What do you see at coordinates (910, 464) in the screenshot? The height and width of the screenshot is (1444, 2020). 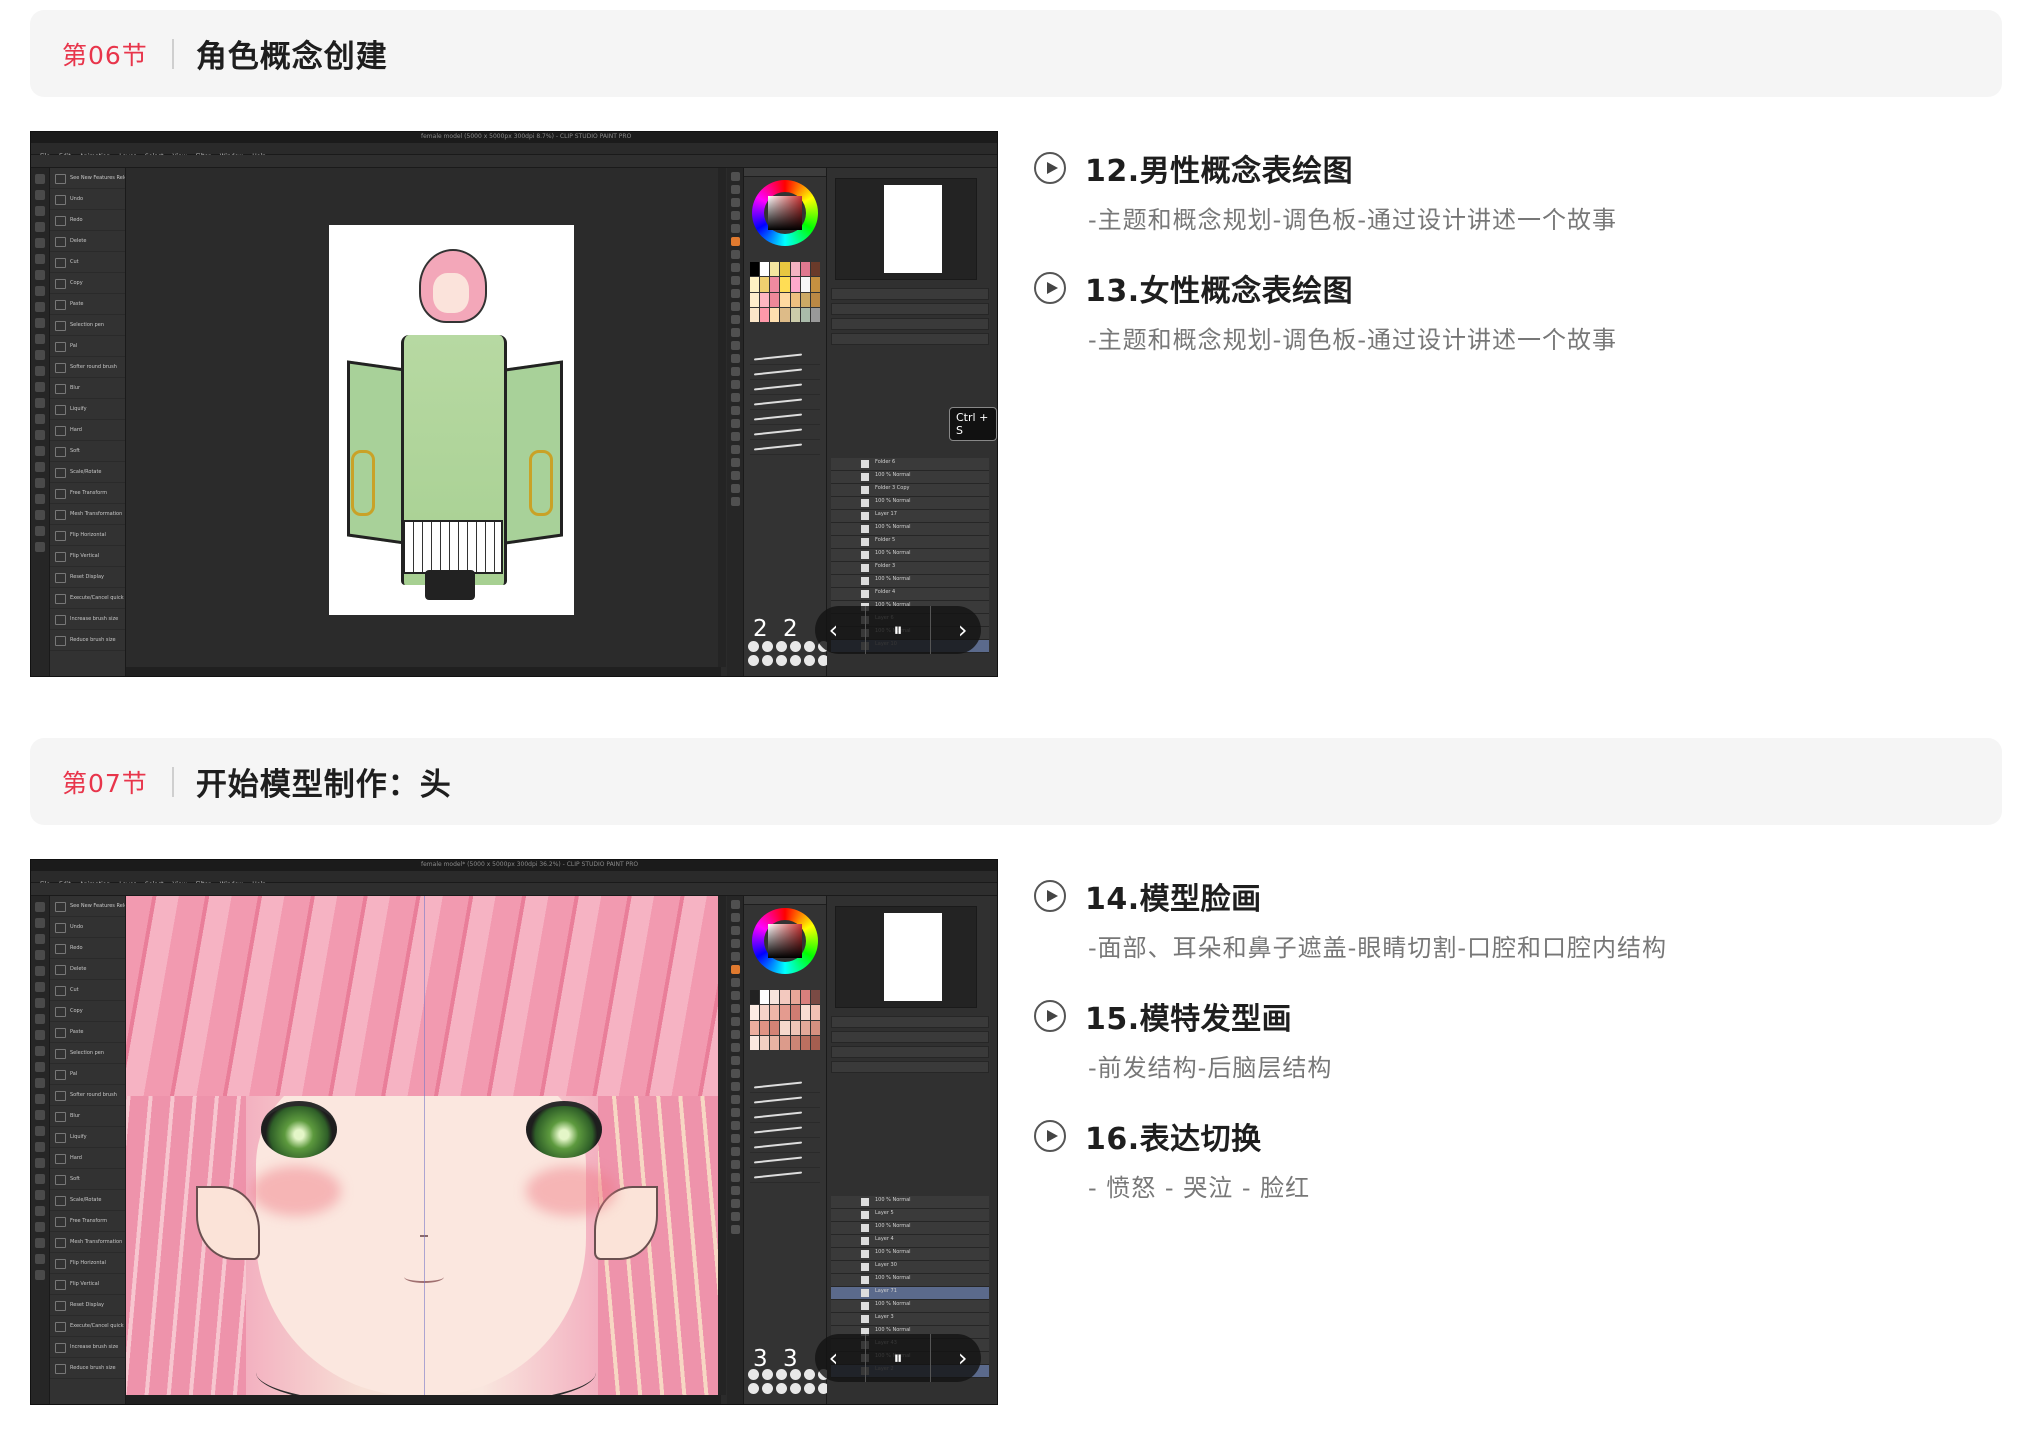 I see `layer-row: Folder 6` at bounding box center [910, 464].